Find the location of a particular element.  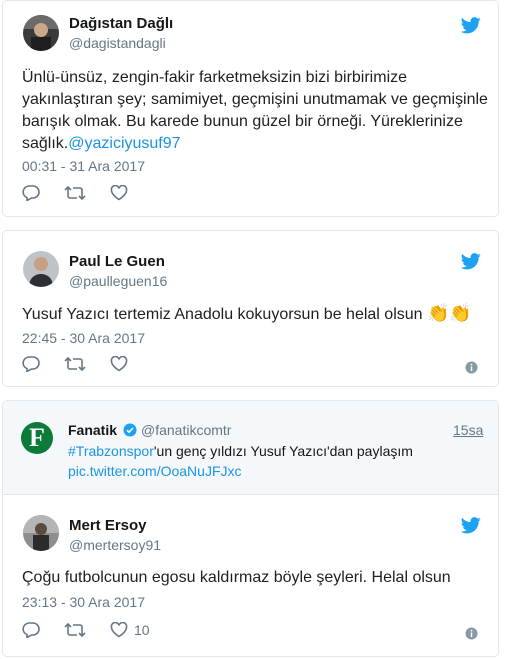

mention-link: @yaziciyusuf97 is located at coordinates (124, 143).